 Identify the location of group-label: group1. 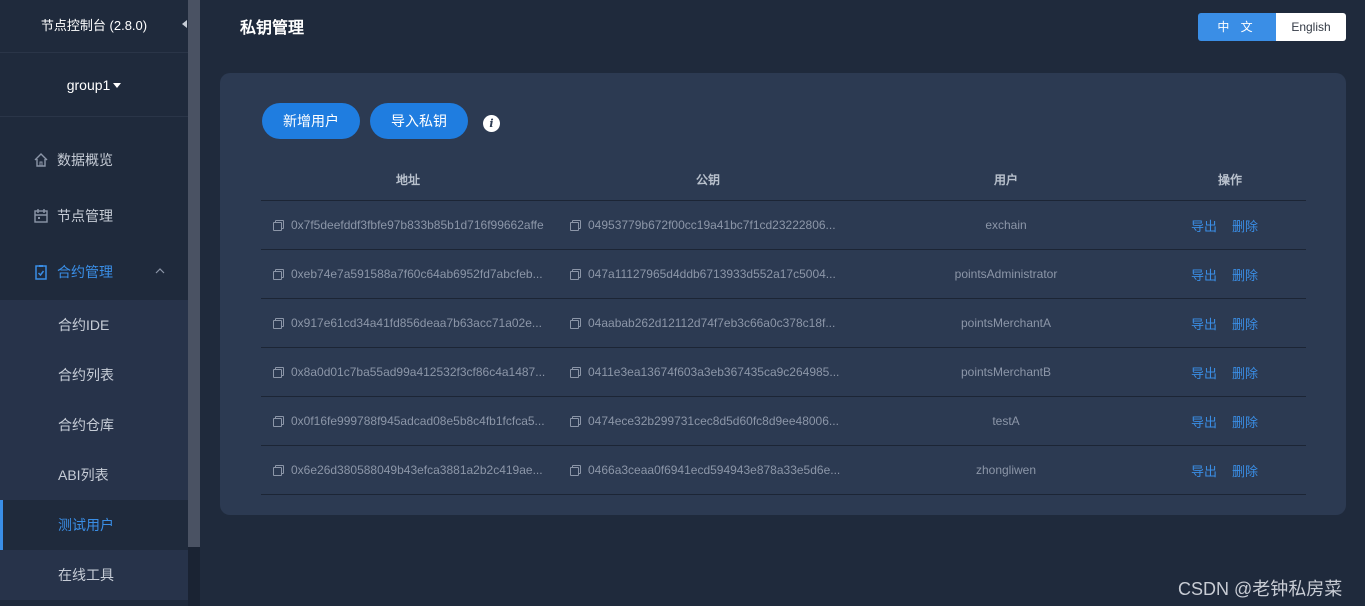
(88, 85).